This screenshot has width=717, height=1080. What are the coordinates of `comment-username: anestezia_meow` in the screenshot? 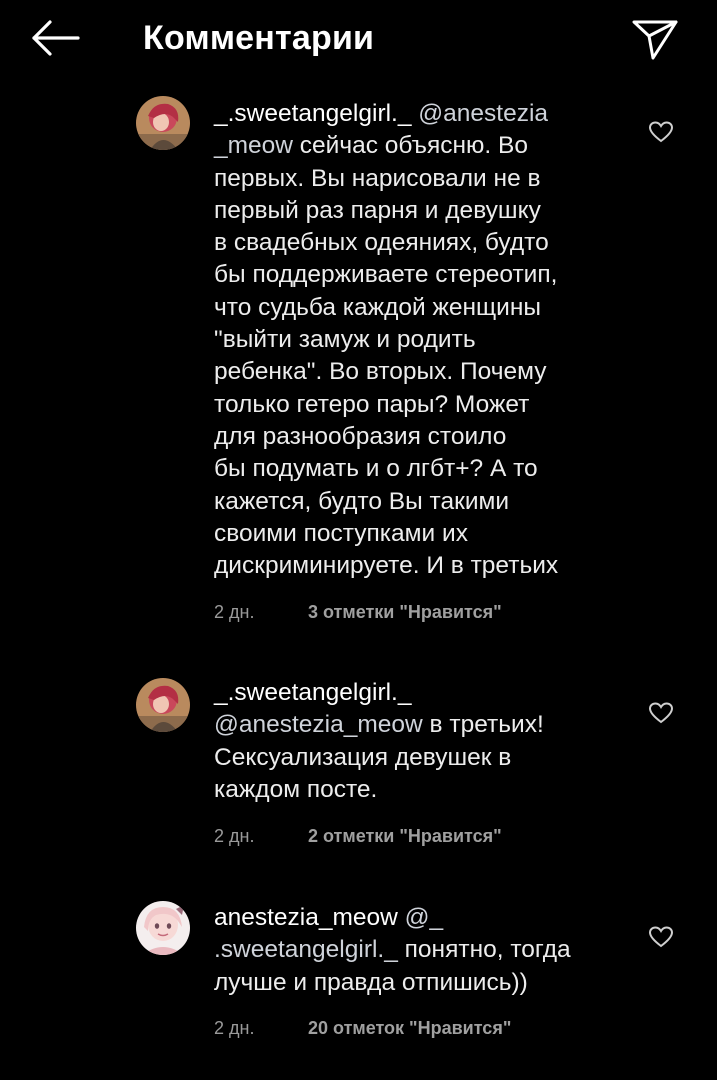 It's located at (306, 917).